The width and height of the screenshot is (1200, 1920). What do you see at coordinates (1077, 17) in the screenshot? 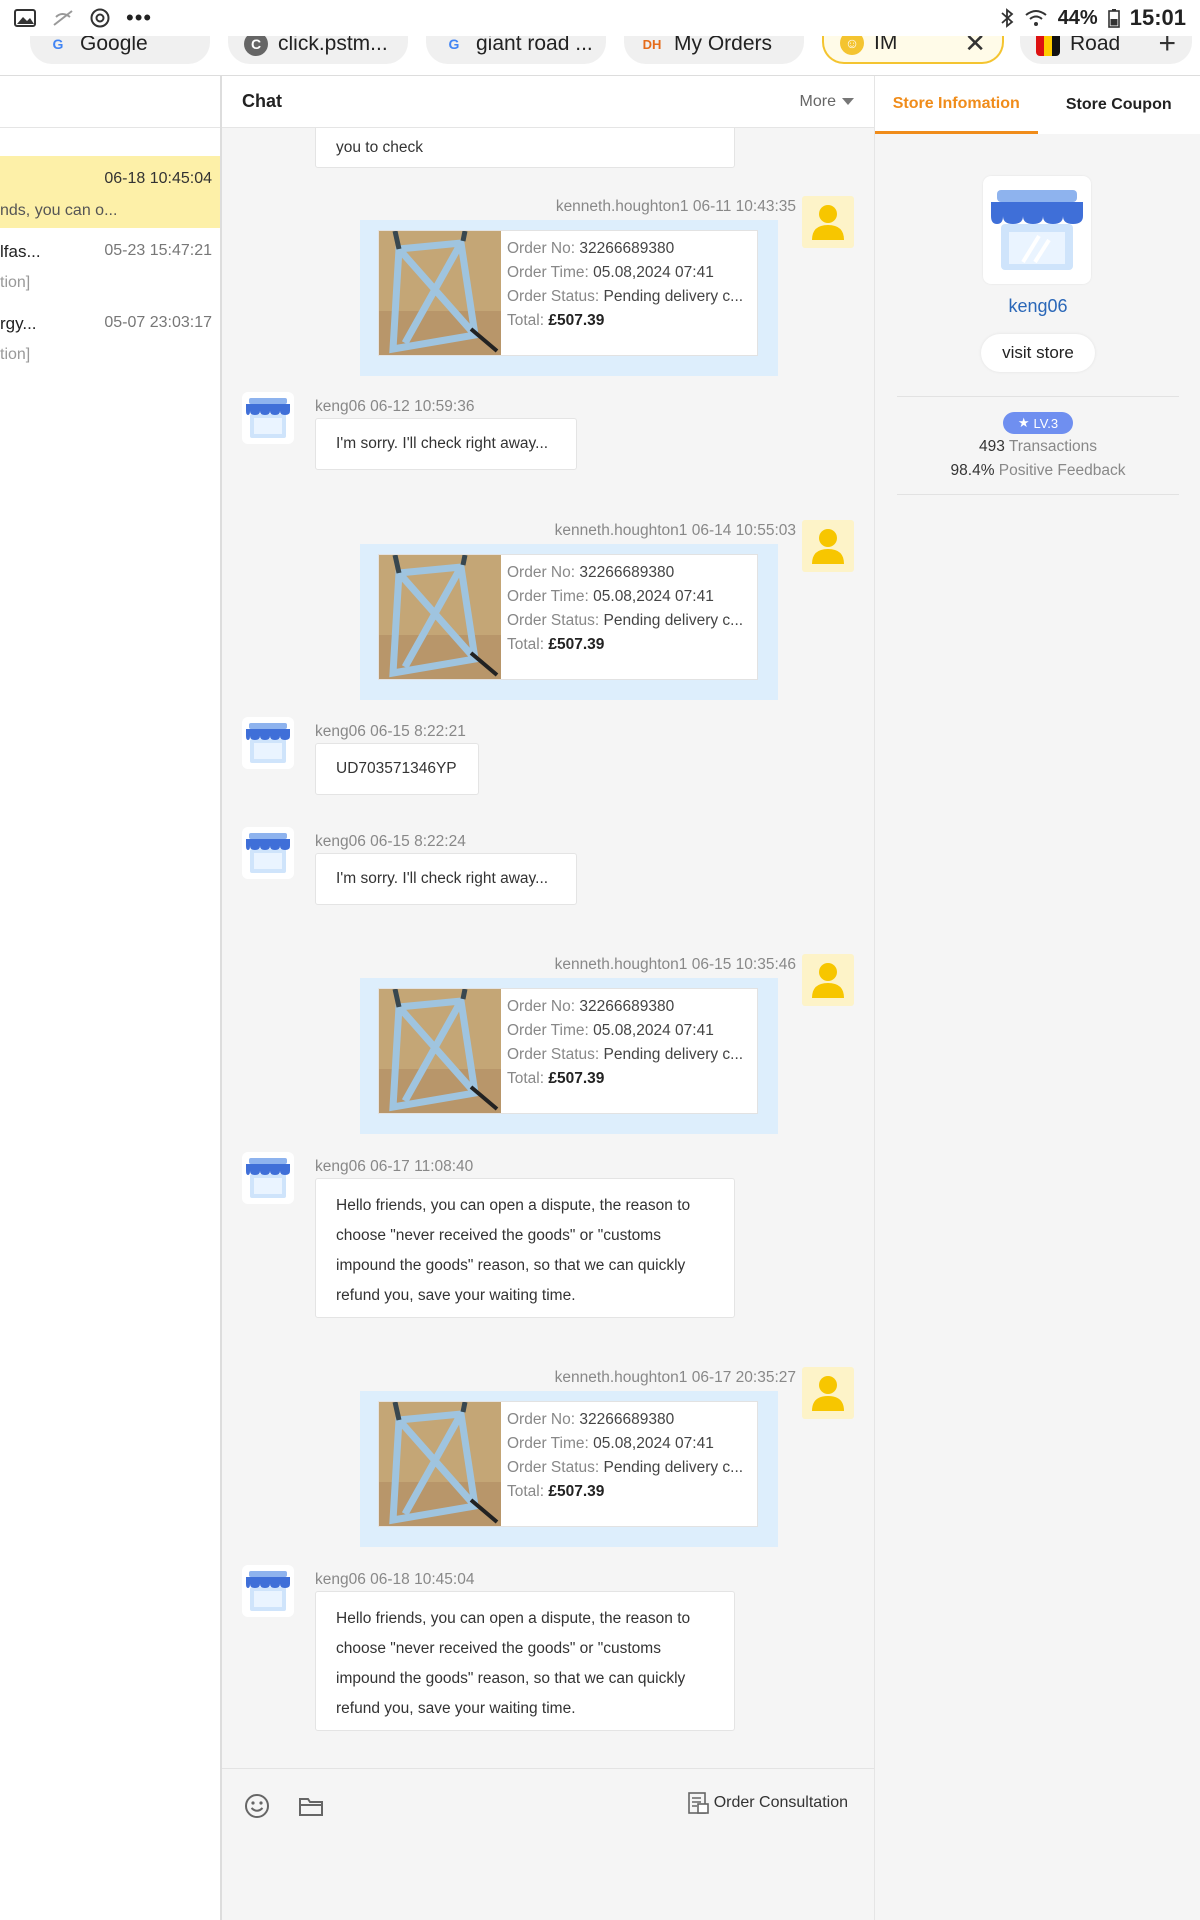
I see `battery-percent: 44%` at bounding box center [1077, 17].